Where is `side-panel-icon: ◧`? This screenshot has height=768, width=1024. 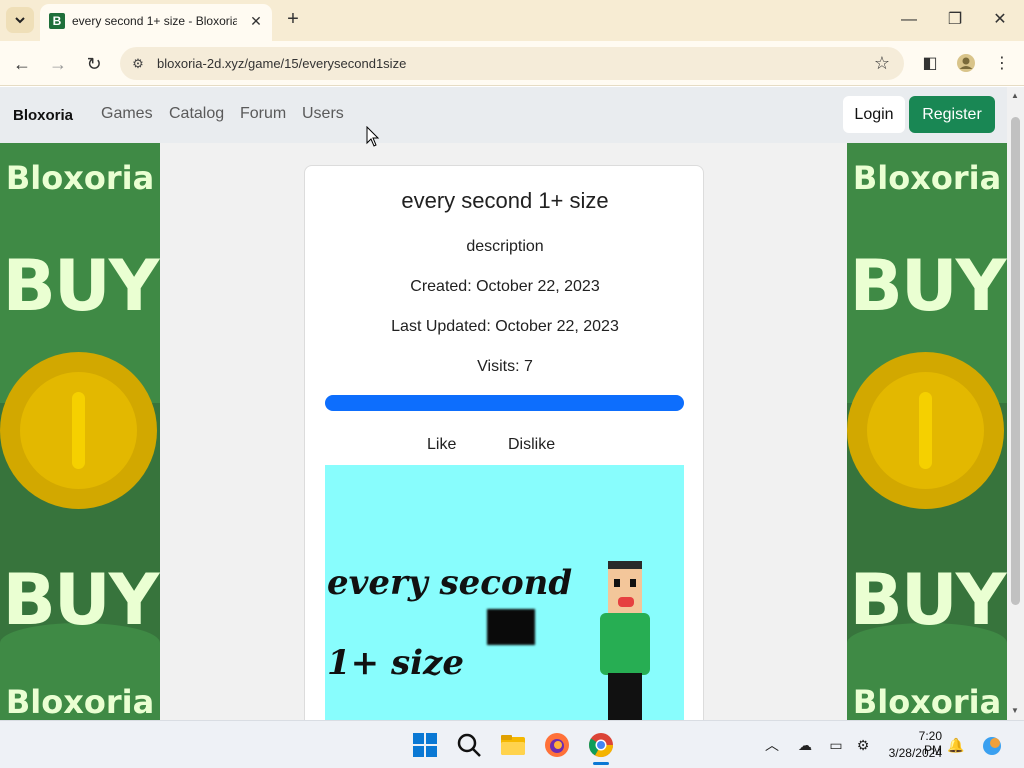 side-panel-icon: ◧ is located at coordinates (930, 64).